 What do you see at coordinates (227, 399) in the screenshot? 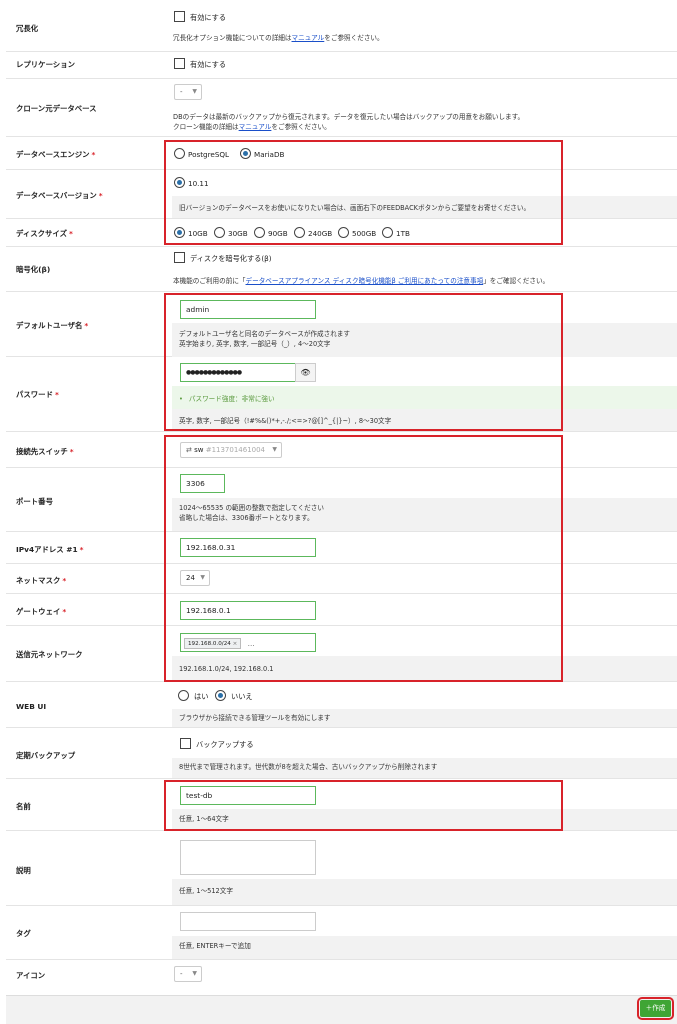
I see `password-strength: • パスワード強度：非常に強い` at bounding box center [227, 399].